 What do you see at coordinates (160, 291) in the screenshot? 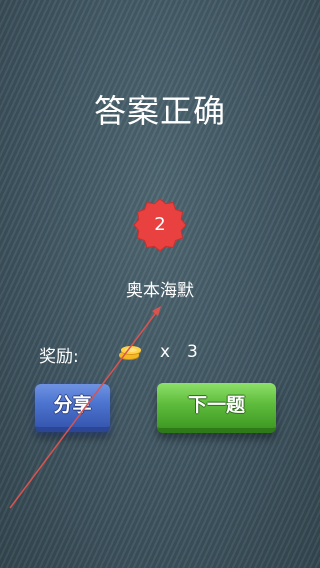
I see `answer-text: 奥本海默` at bounding box center [160, 291].